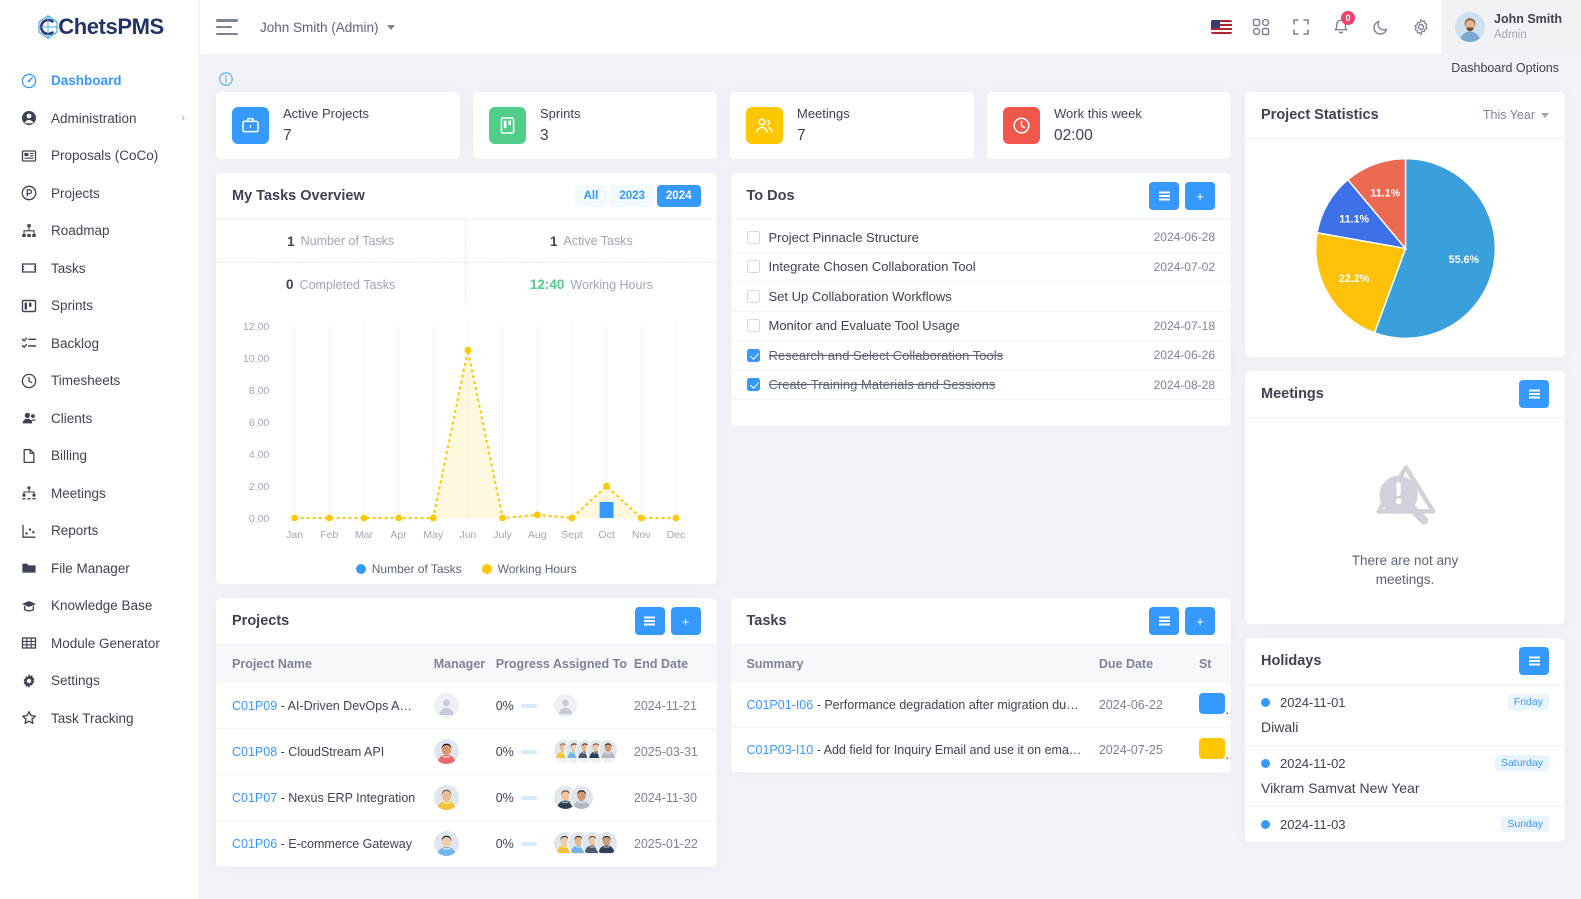 Image resolution: width=1581 pixels, height=899 pixels. Describe the element at coordinates (321, 751) in the screenshot. I see `cell-project-name: C01P08 - CloudStream API` at that location.